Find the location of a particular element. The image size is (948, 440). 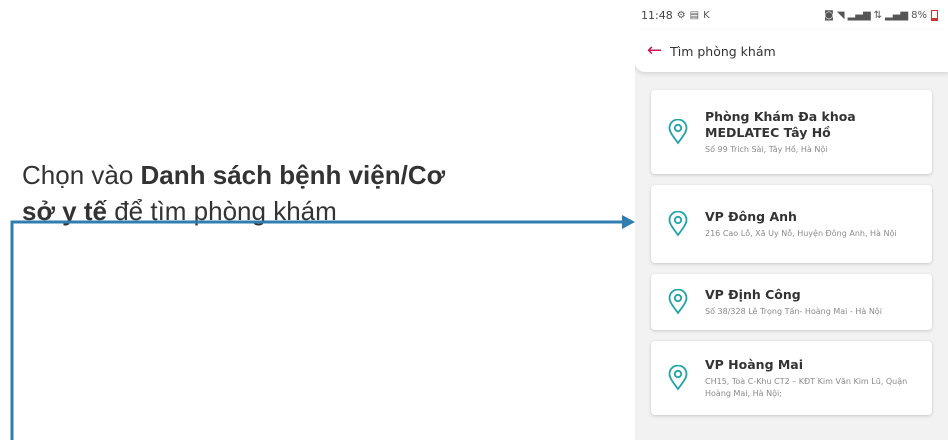

instruction-line2-suffix: để tìm phòng khám is located at coordinates (221, 211).